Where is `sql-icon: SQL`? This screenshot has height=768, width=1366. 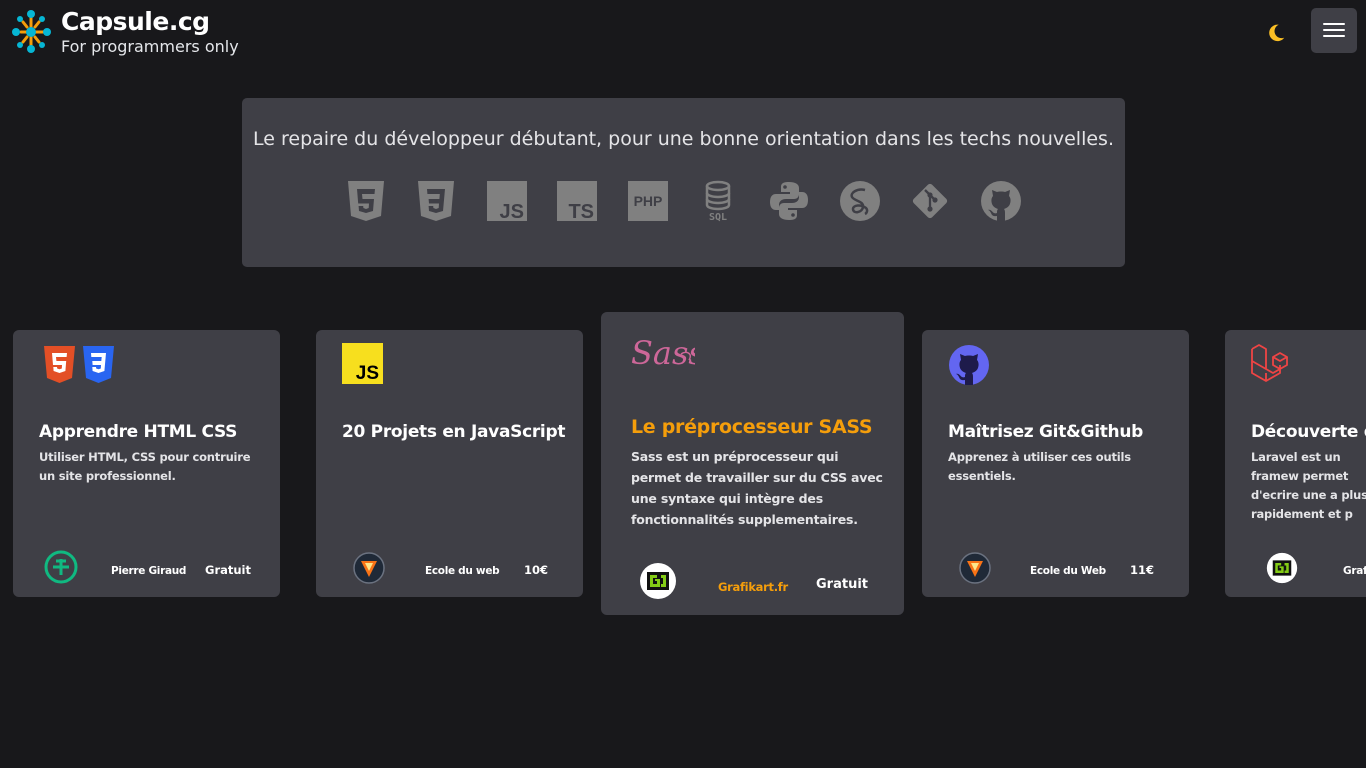 sql-icon: SQL is located at coordinates (718, 201).